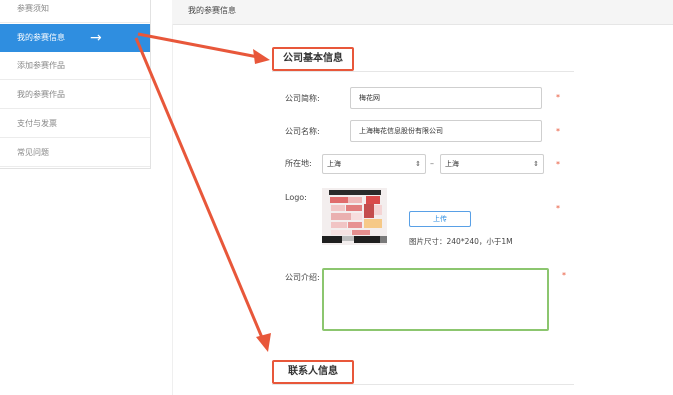 This screenshot has width=673, height=395. Describe the element at coordinates (75, 66) in the screenshot. I see `sidebar-item-add-work: 添加参赛作品` at that location.